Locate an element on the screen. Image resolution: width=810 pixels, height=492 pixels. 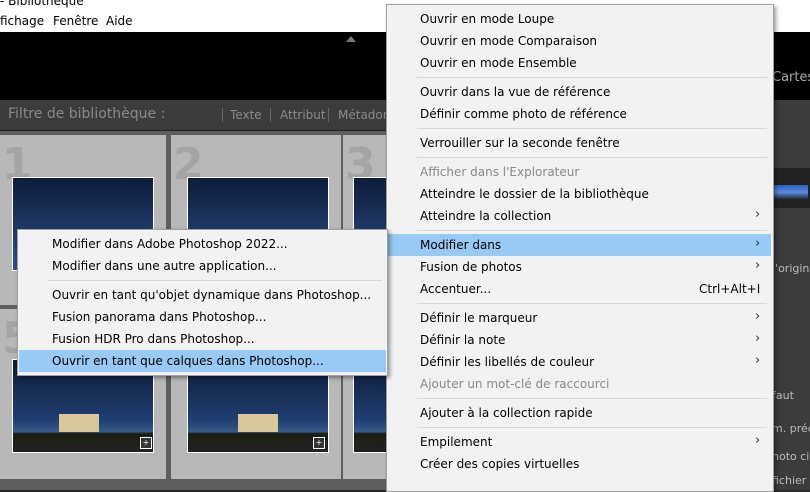
menu-item-dossier-bibliotheque: Atteindre le dossier de la bibliothèque is located at coordinates (580, 194).